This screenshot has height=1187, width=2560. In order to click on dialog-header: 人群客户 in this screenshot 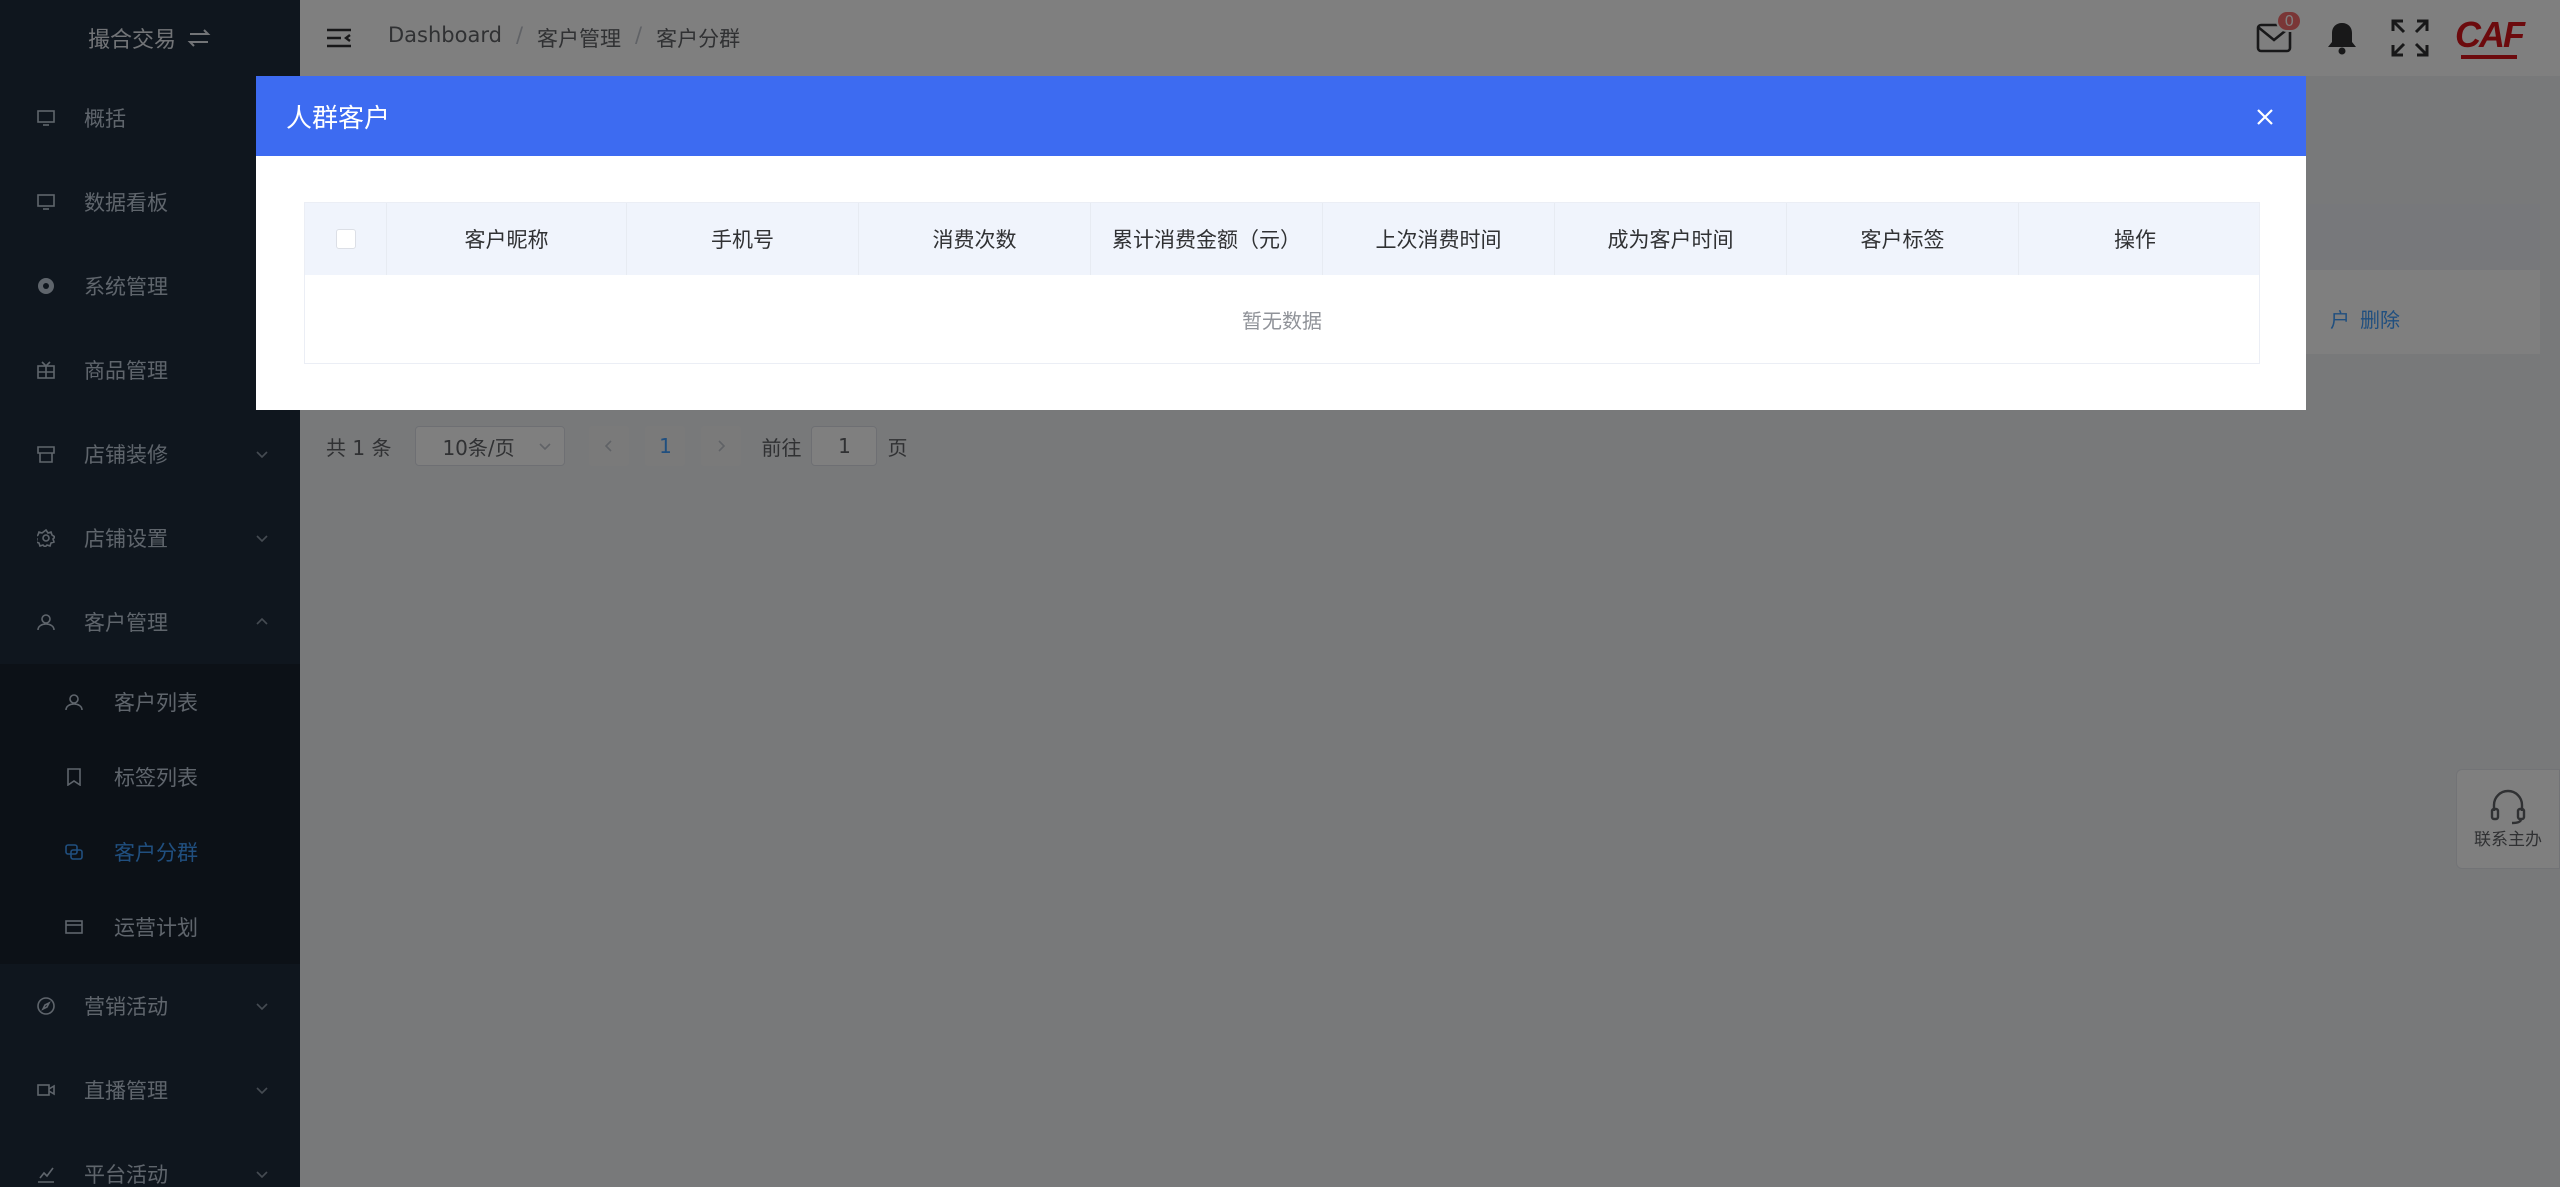, I will do `click(1281, 116)`.